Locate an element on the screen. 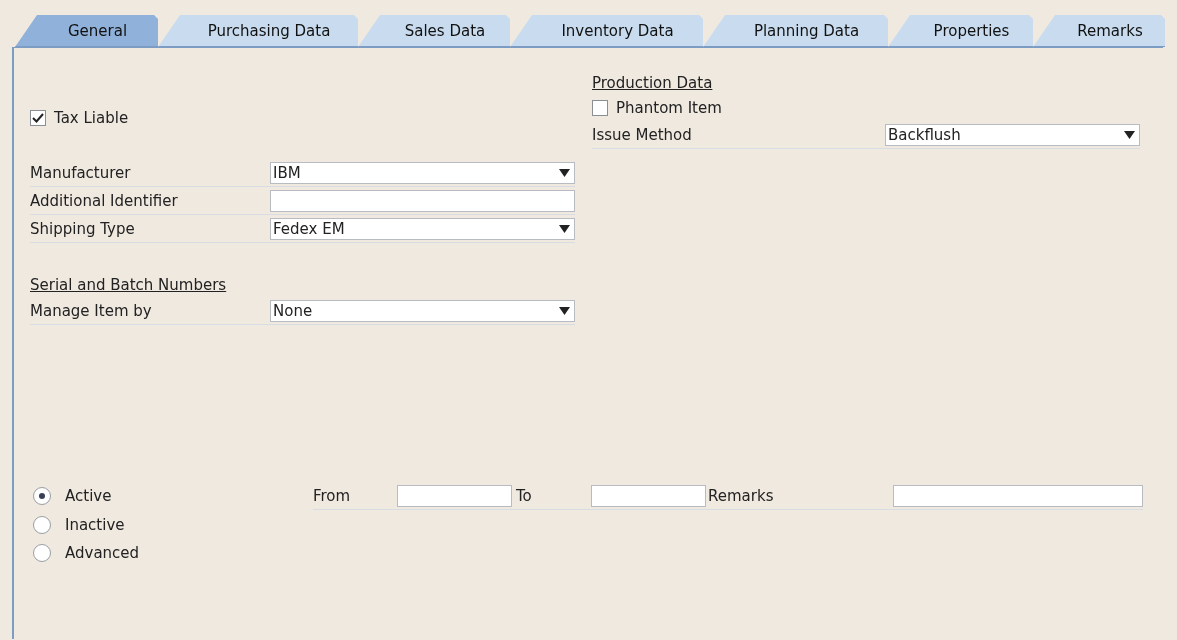 The width and height of the screenshot is (1177, 640). section-heading: Serial and Batch Numbers is located at coordinates (129, 285).